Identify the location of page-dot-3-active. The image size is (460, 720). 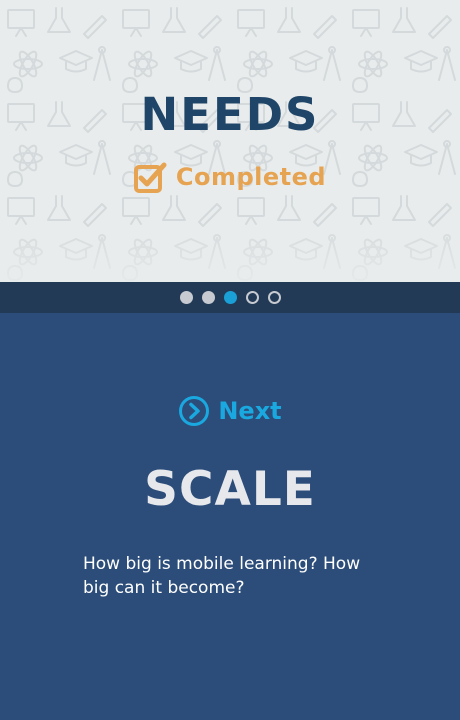
(230, 297).